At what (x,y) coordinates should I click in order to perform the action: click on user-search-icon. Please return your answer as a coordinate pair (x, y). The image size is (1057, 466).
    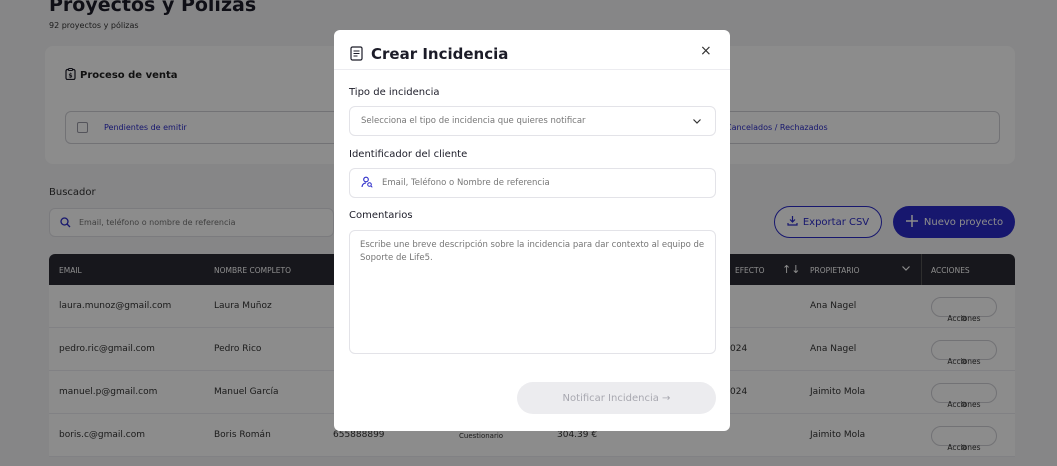
    Looking at the image, I should click on (367, 183).